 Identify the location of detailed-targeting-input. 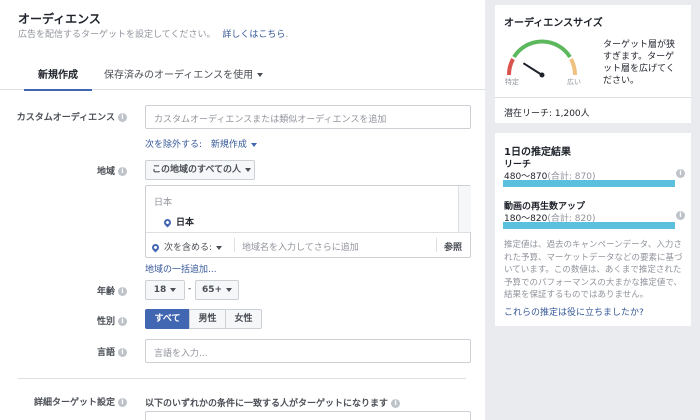
(308, 415).